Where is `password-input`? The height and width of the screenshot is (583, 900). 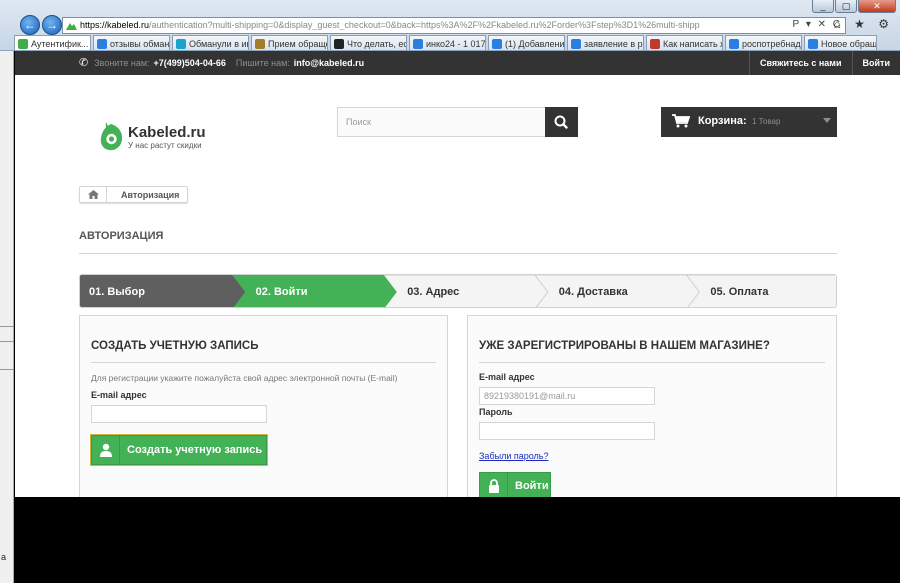
password-input is located at coordinates (567, 431).